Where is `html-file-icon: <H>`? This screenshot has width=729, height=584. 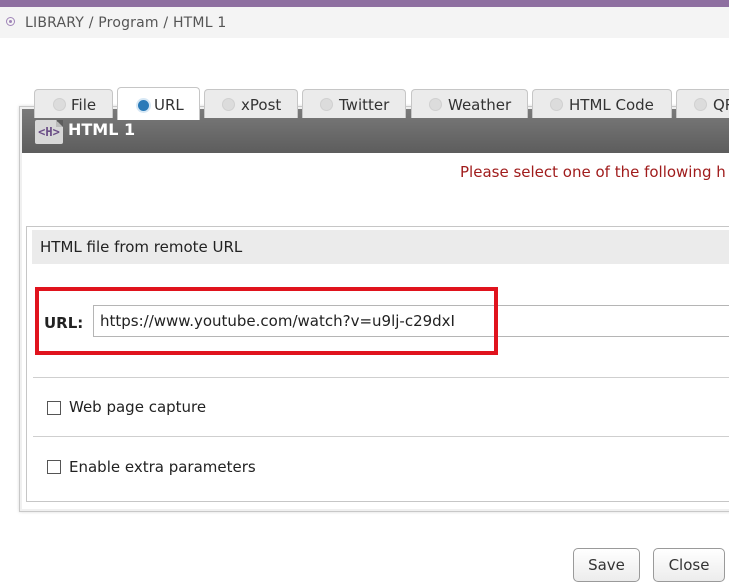 html-file-icon: <H> is located at coordinates (49, 132).